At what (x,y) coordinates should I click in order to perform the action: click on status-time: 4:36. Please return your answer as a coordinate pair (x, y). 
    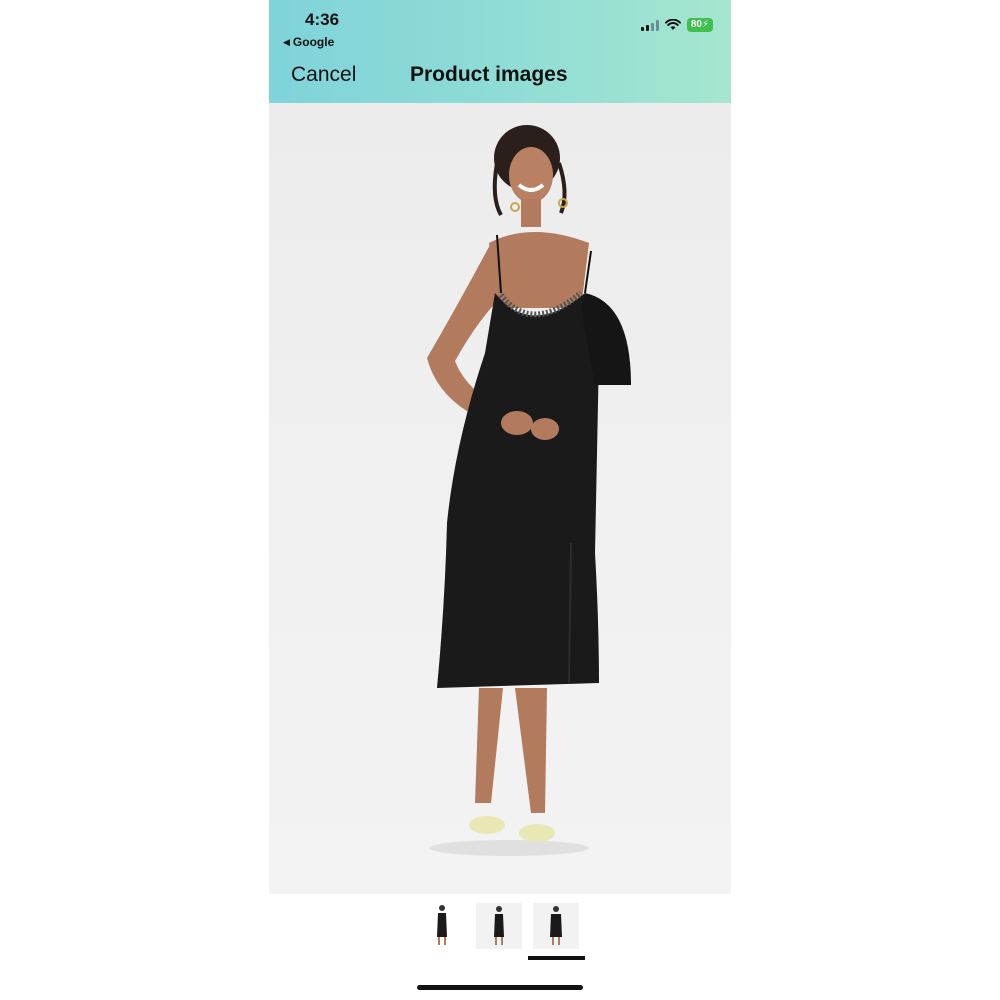
    Looking at the image, I should click on (322, 19).